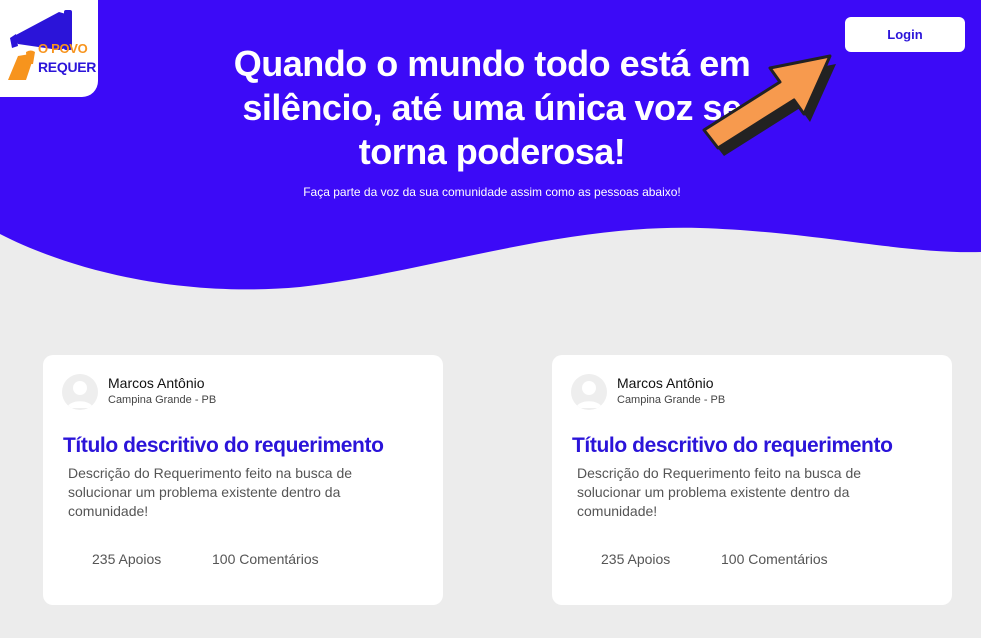 The image size is (981, 638). Describe the element at coordinates (63, 48) in the screenshot. I see `logo-text-top: O POVO` at that location.